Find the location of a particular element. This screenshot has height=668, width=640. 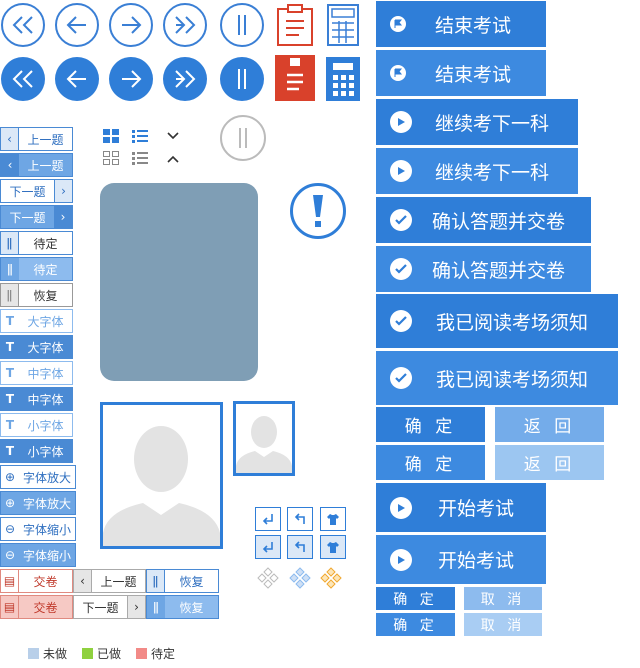

prev-button is located at coordinates (77, 25).